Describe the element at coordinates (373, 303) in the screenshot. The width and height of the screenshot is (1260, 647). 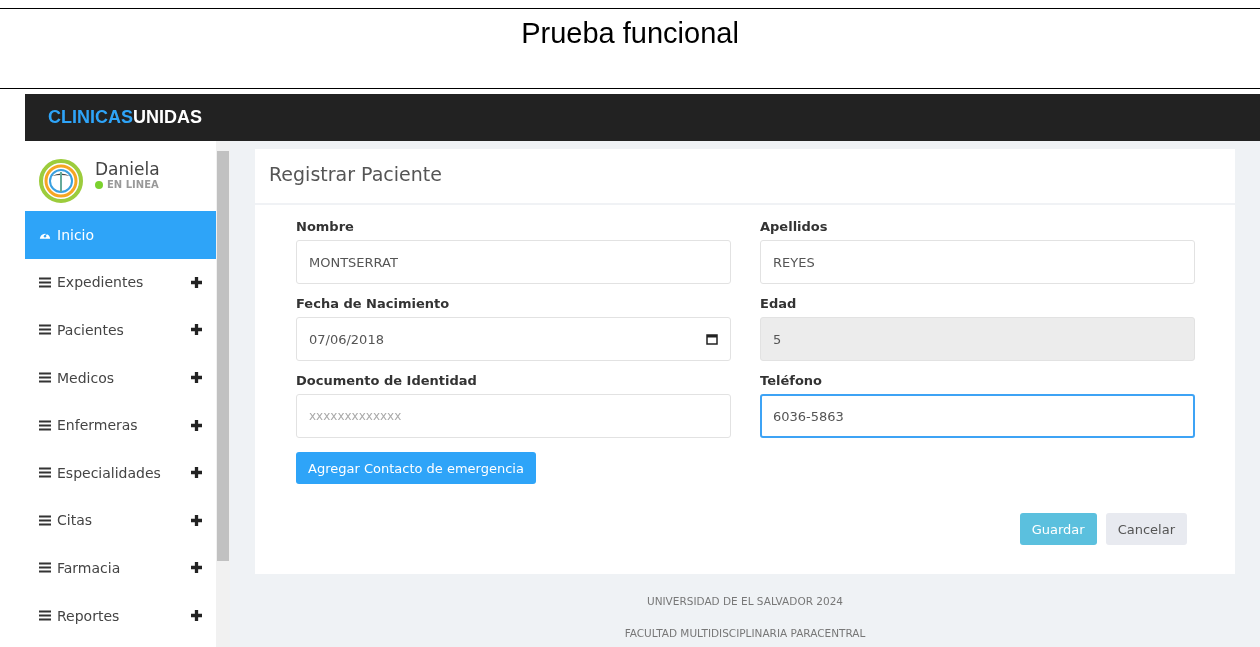
I see `field-label: Fecha de Nacimiento` at that location.